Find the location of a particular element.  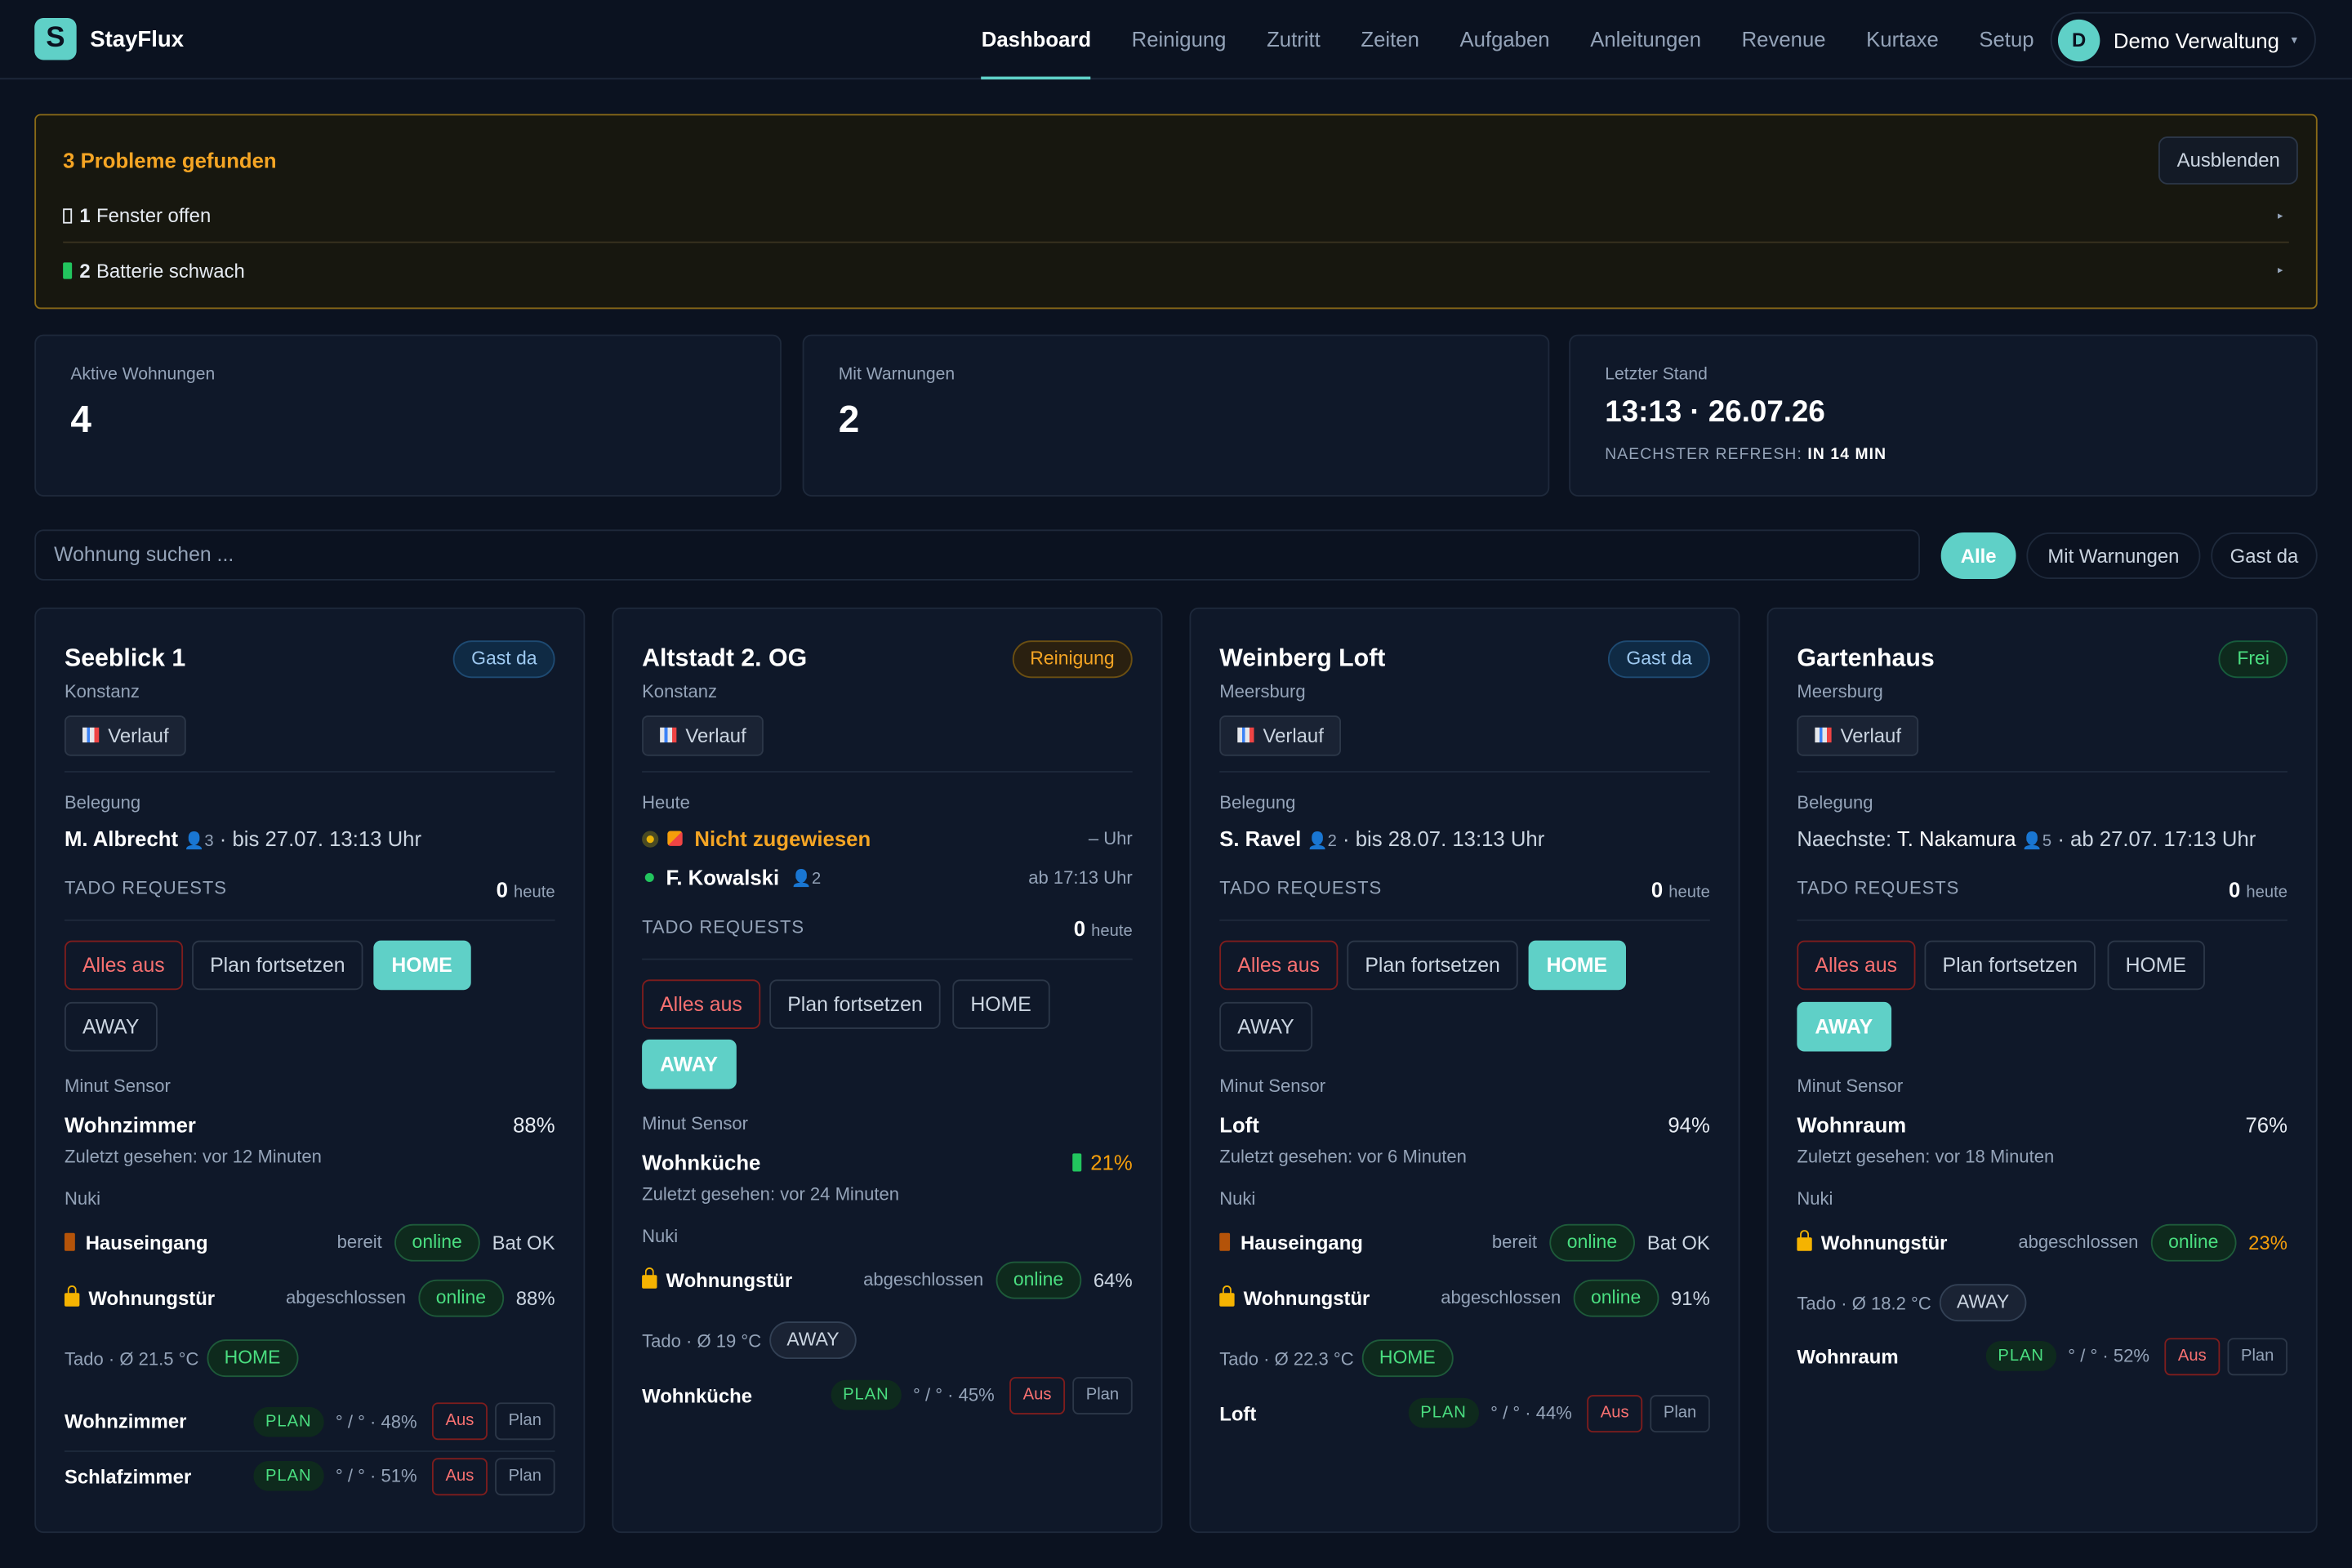

door-icon is located at coordinates (1225, 1241).